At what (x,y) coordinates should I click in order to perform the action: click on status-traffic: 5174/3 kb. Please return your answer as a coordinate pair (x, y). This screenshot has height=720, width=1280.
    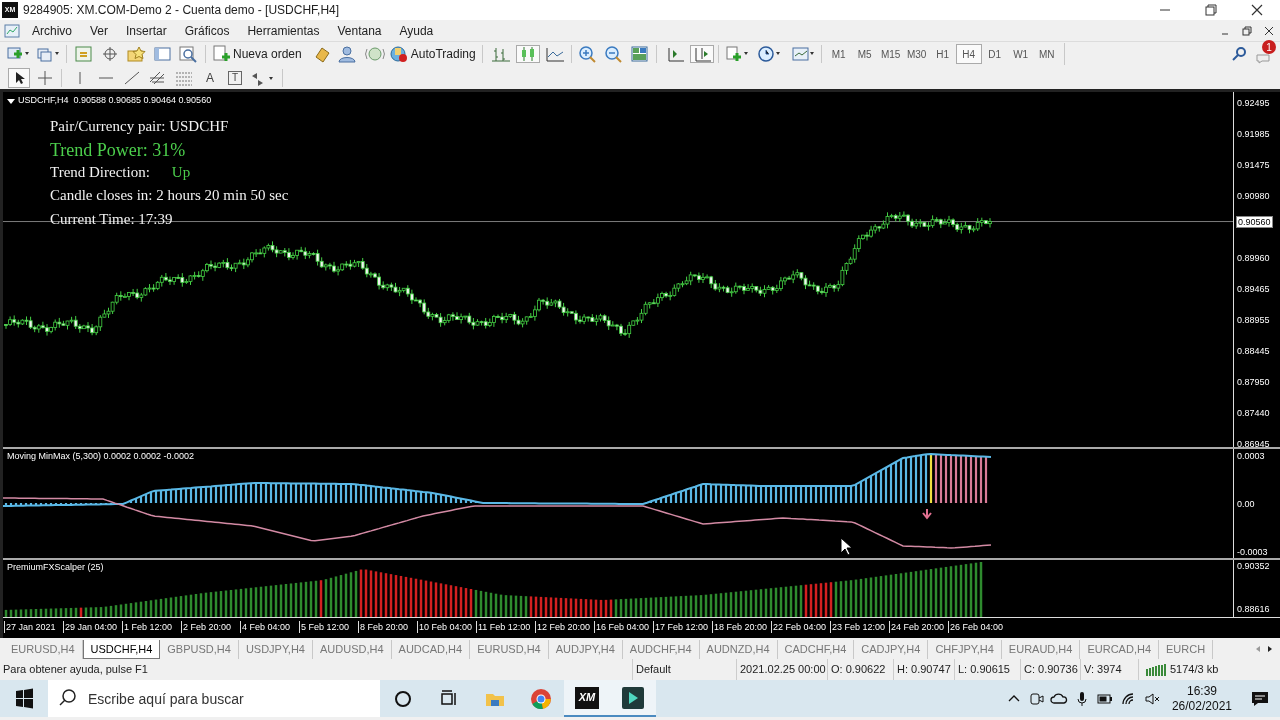
    Looking at the image, I should click on (1194, 670).